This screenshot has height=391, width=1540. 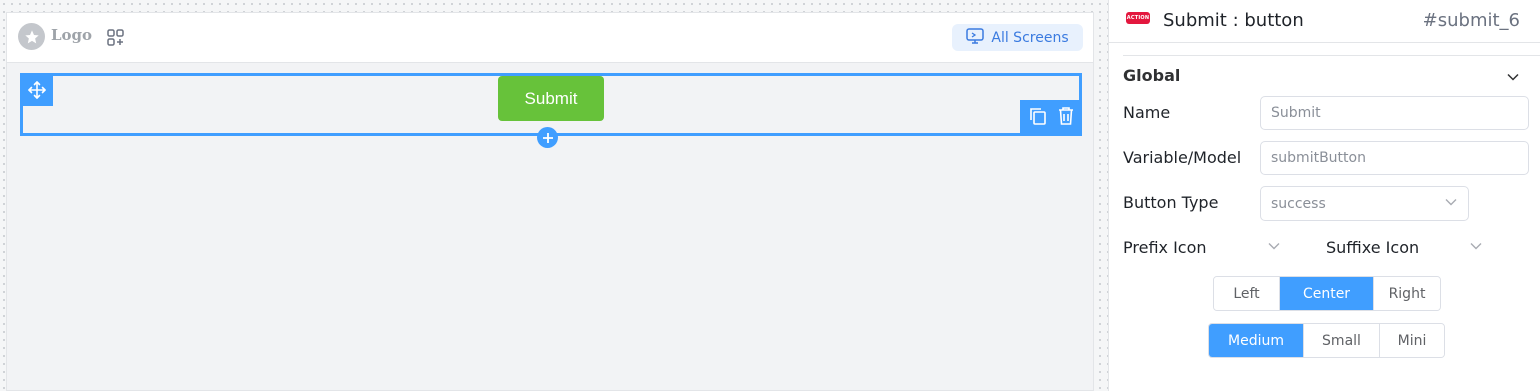 I want to click on move-icon, so click(x=36, y=89).